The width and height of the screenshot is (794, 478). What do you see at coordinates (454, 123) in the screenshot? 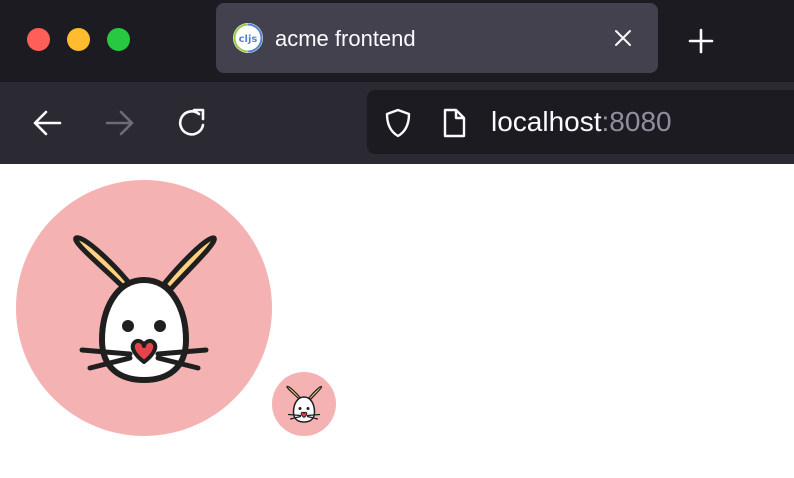
I see `page-icon` at bounding box center [454, 123].